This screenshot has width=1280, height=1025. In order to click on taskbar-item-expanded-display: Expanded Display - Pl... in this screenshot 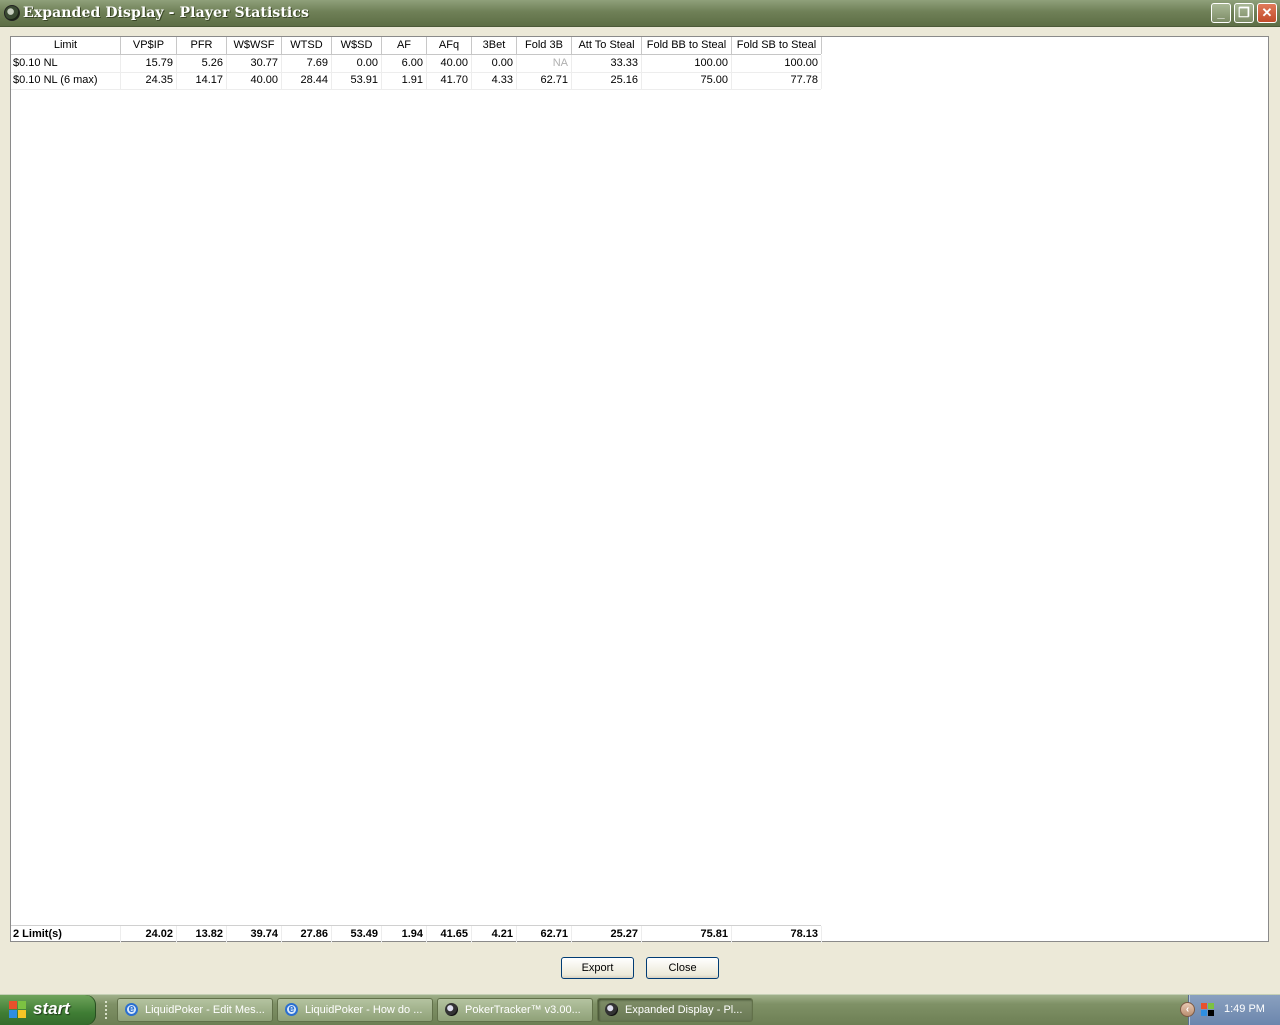, I will do `click(675, 1010)`.